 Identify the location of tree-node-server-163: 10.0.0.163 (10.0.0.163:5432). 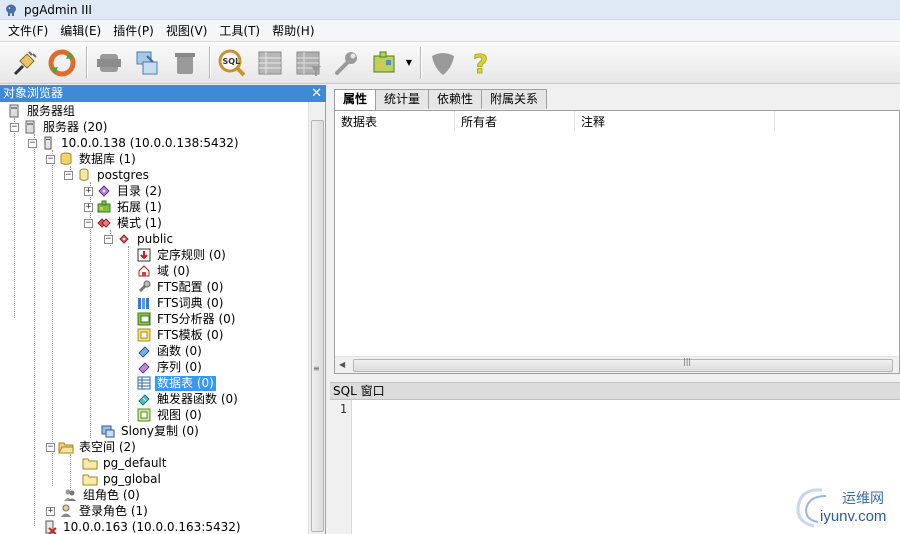
(142, 526).